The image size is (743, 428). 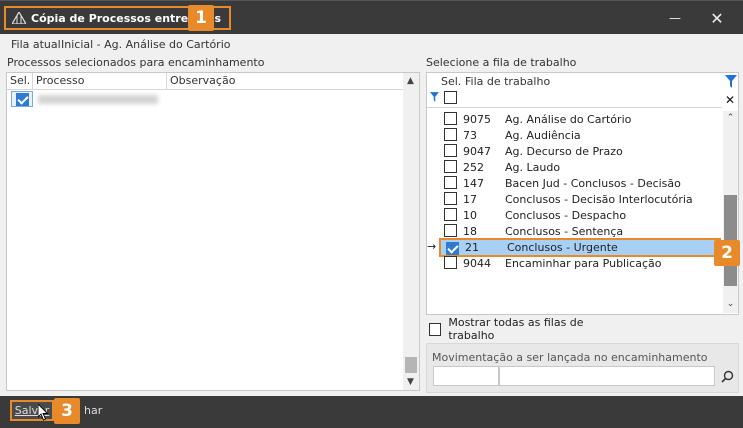 I want to click on queue-code: 73, so click(x=470, y=135).